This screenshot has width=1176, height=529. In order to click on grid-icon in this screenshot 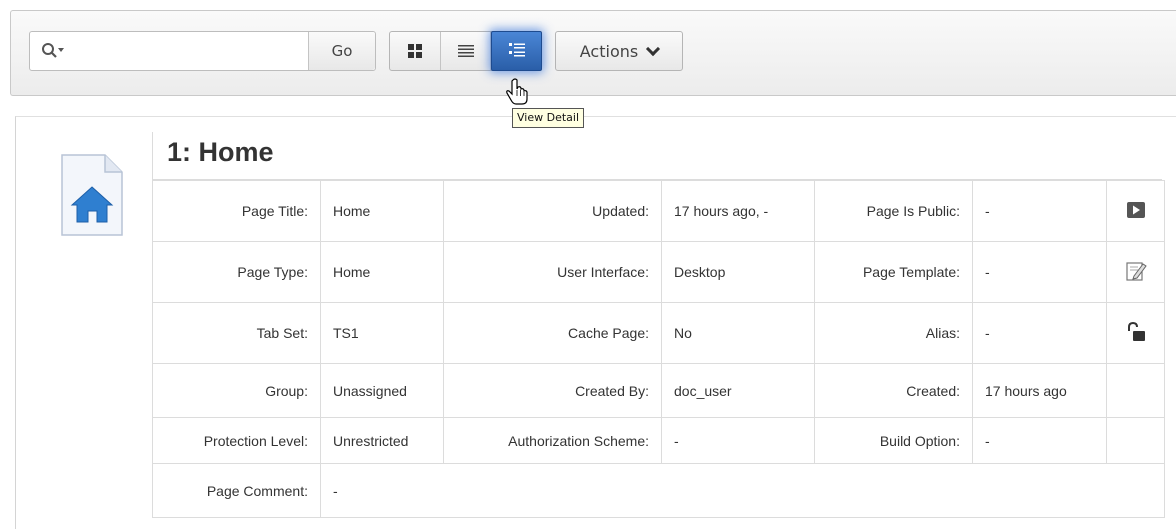, I will do `click(414, 51)`.